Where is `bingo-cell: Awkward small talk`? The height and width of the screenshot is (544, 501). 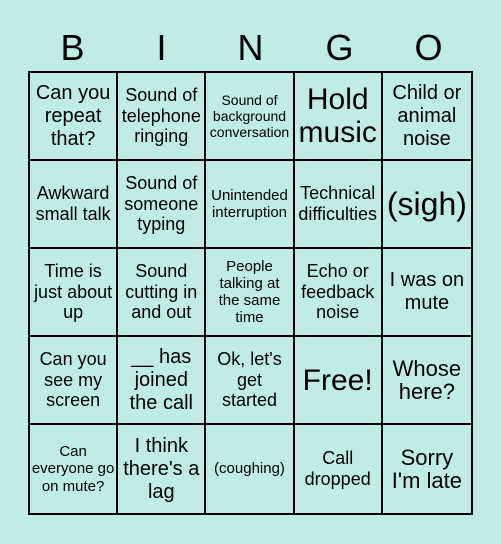
bingo-cell: Awkward small talk is located at coordinates (74, 205).